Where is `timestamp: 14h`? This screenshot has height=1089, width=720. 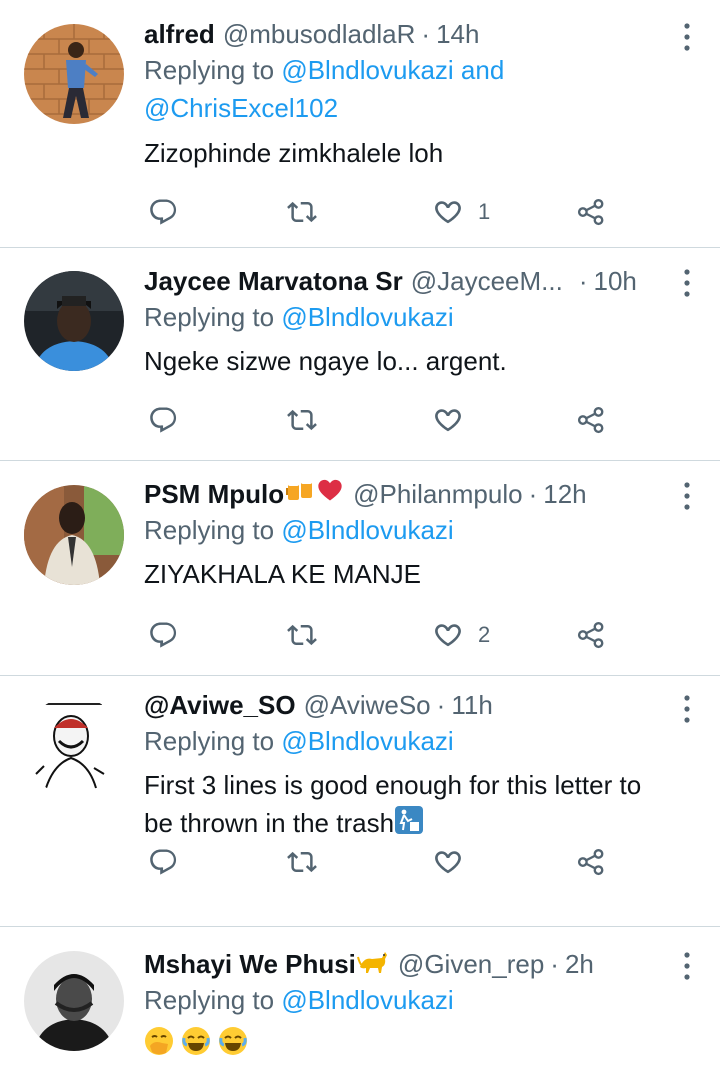 timestamp: 14h is located at coordinates (457, 34).